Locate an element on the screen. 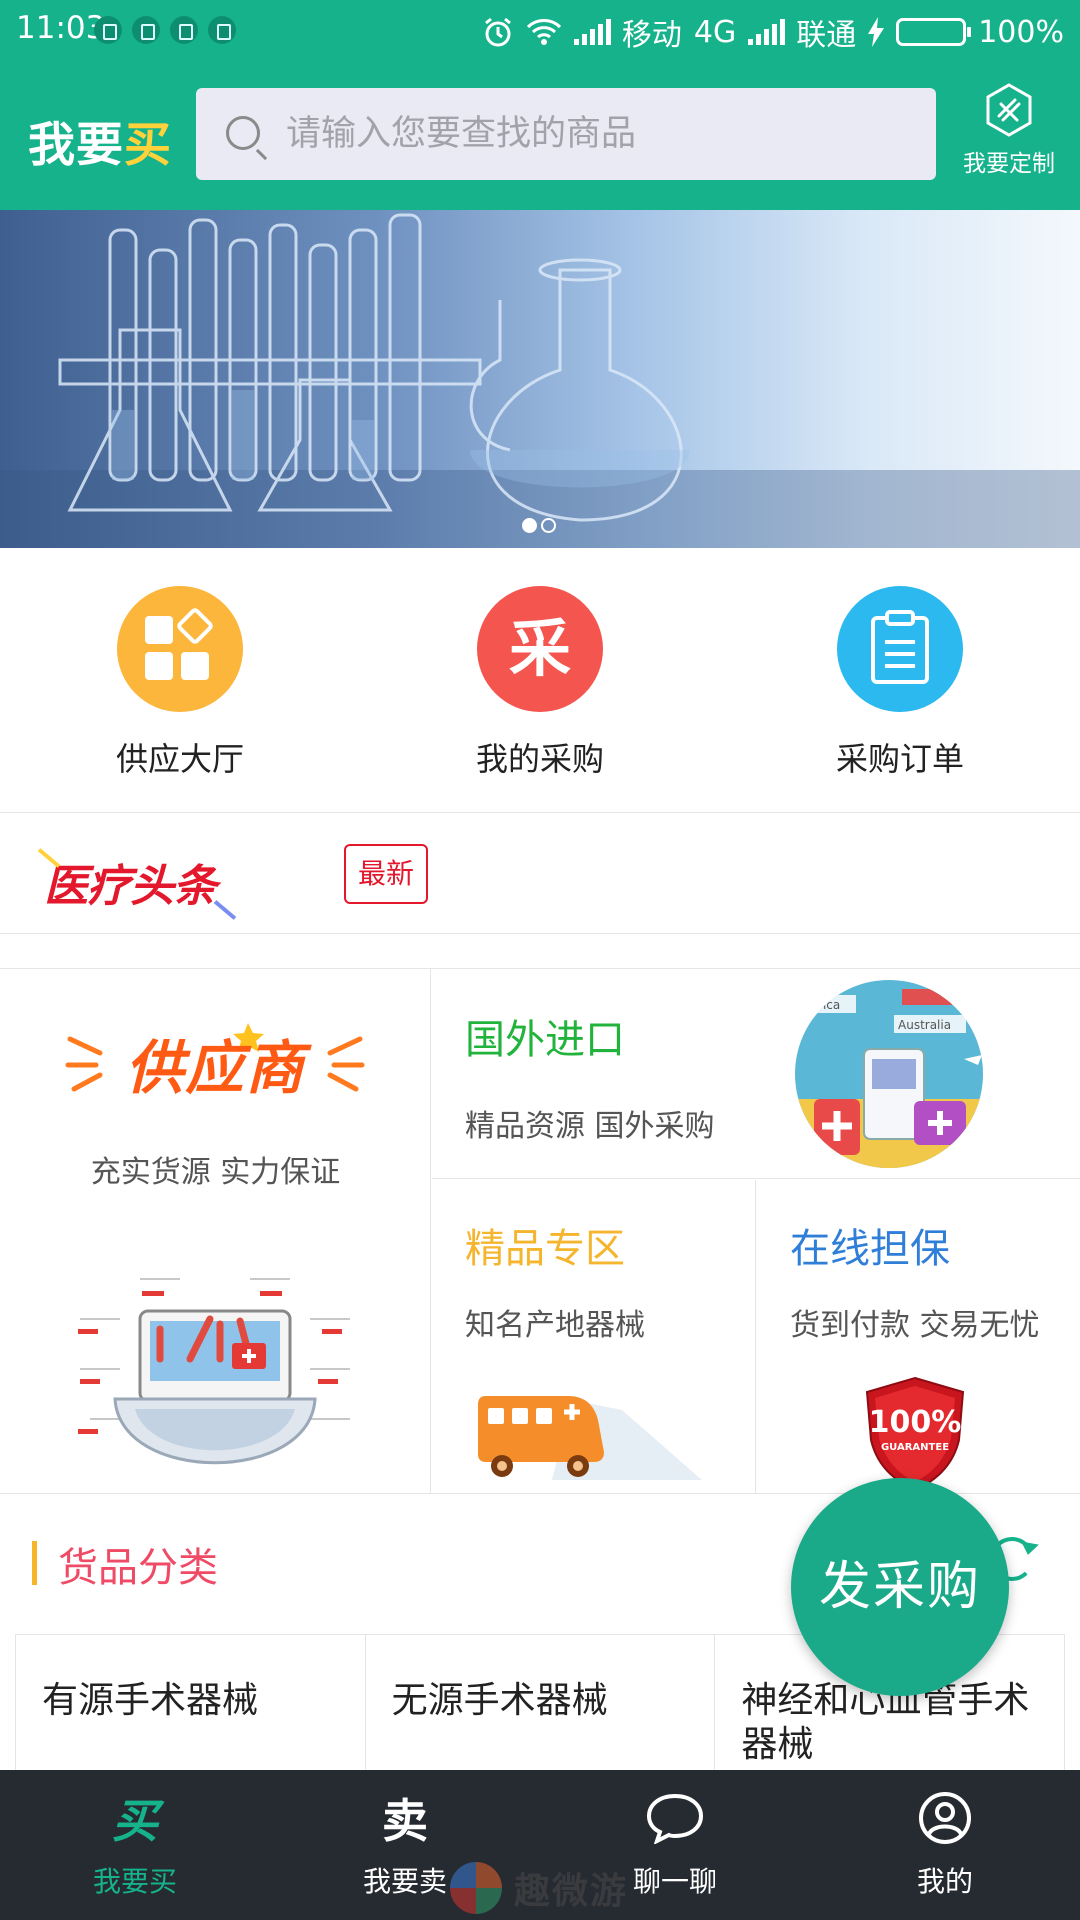 This screenshot has height=1920, width=1080. brand-prefix: 我要 is located at coordinates (76, 145).